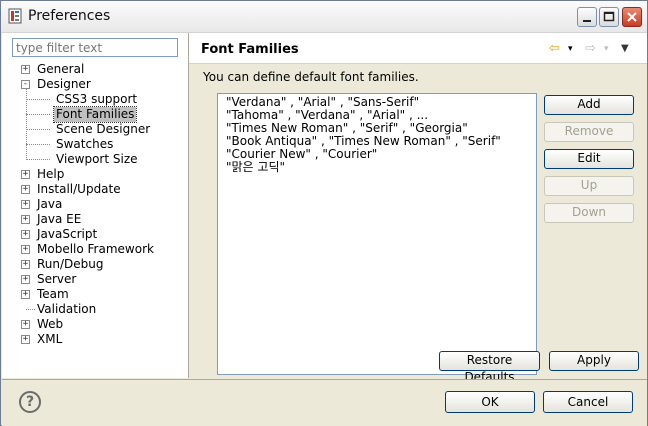  What do you see at coordinates (95, 324) in the screenshot?
I see `tree-item: + Web` at bounding box center [95, 324].